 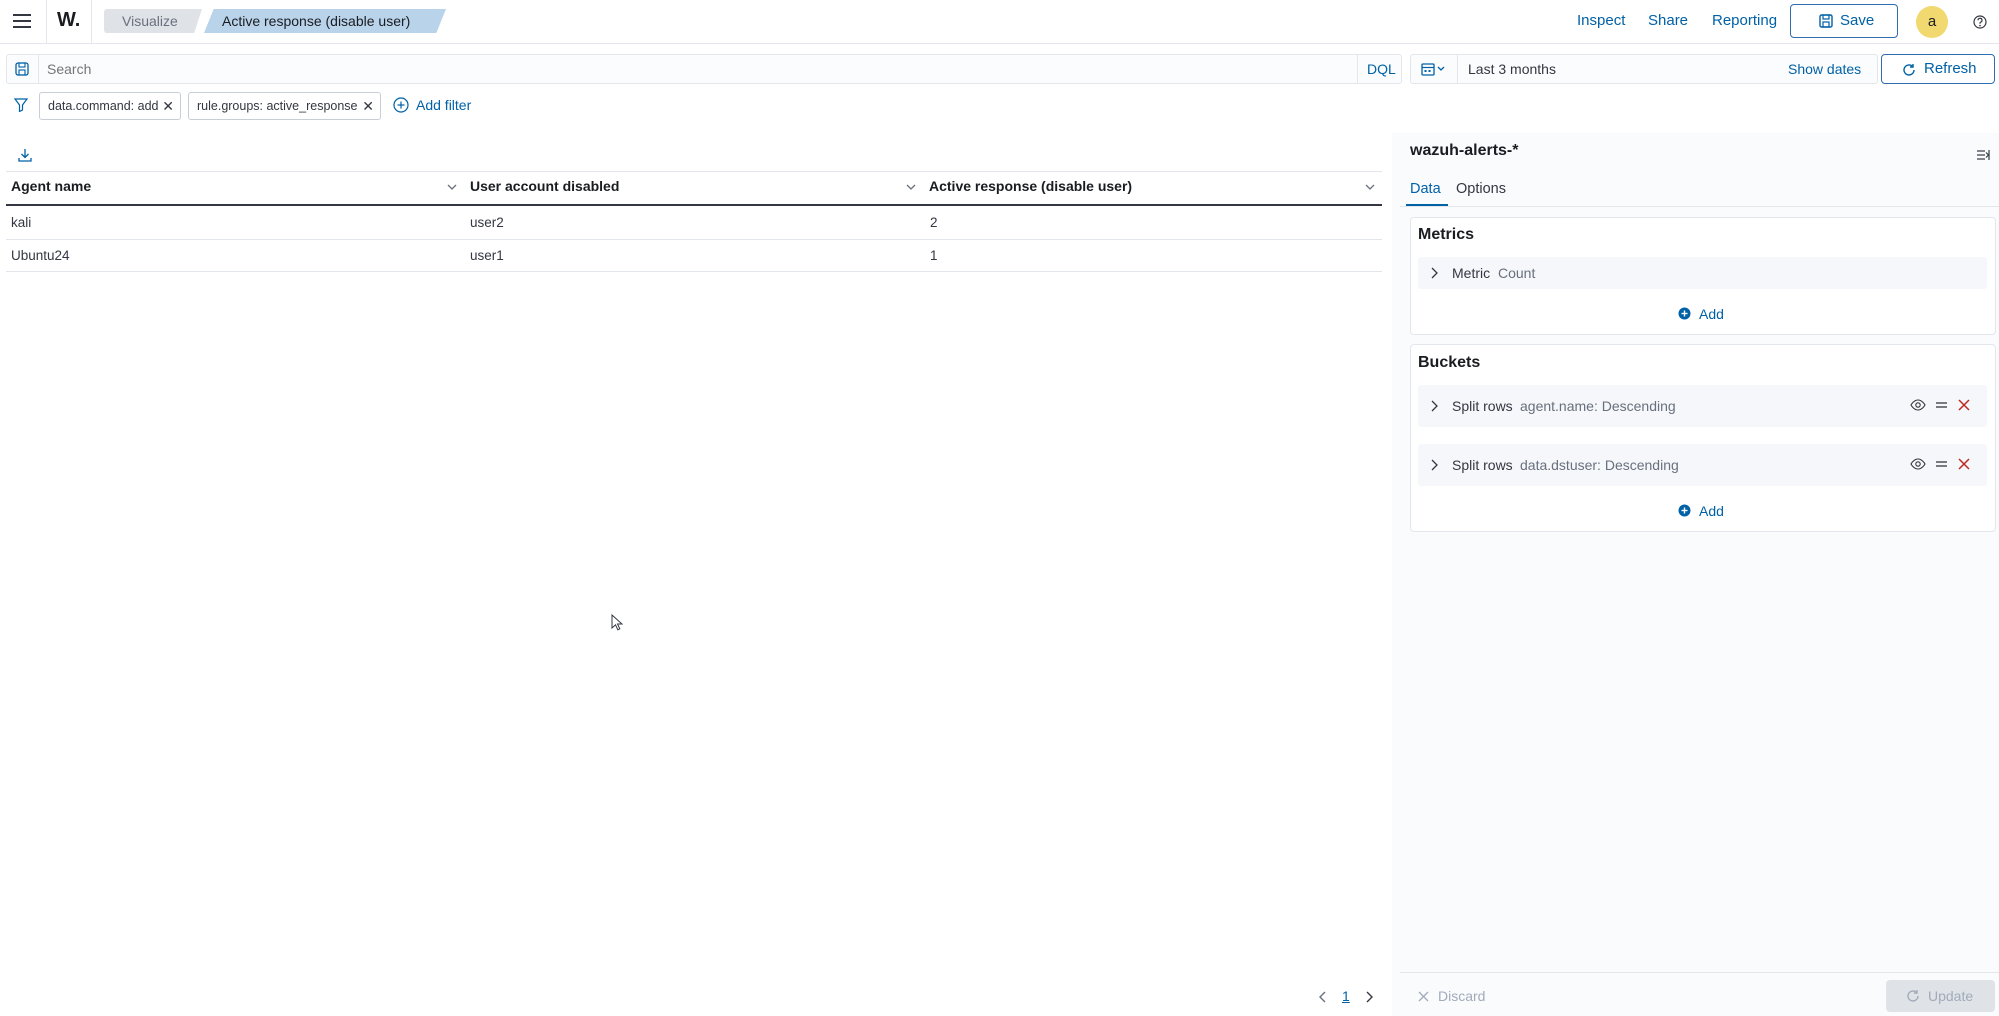 What do you see at coordinates (1857, 20) in the screenshot?
I see `save-label: Save` at bounding box center [1857, 20].